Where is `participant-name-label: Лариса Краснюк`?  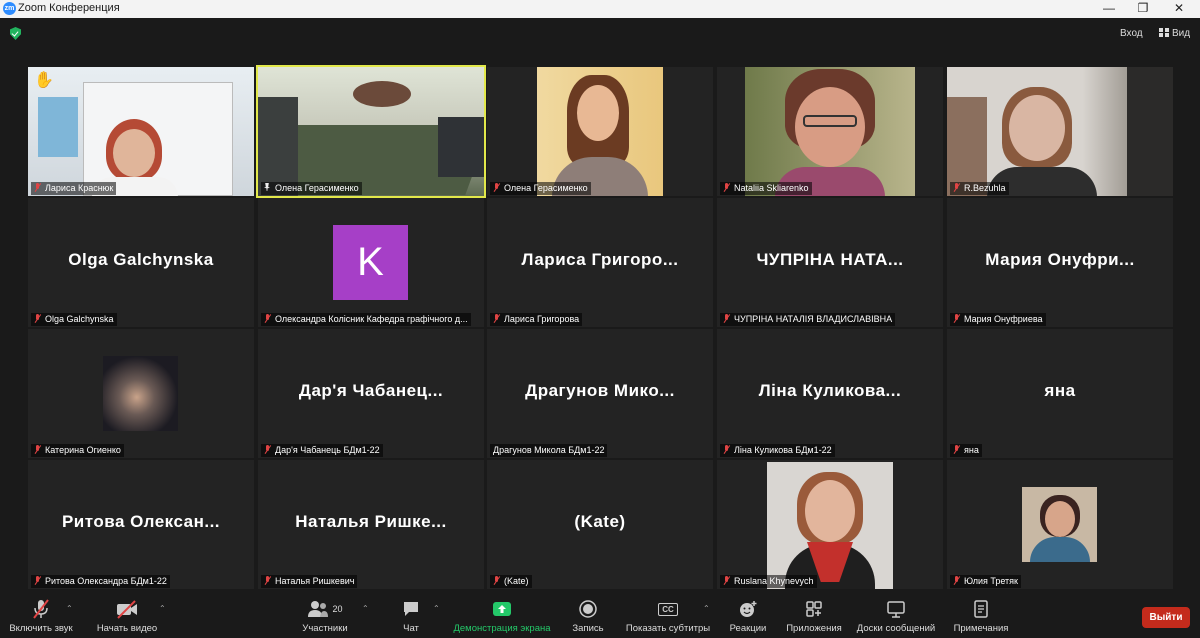 participant-name-label: Лариса Краснюк is located at coordinates (74, 188).